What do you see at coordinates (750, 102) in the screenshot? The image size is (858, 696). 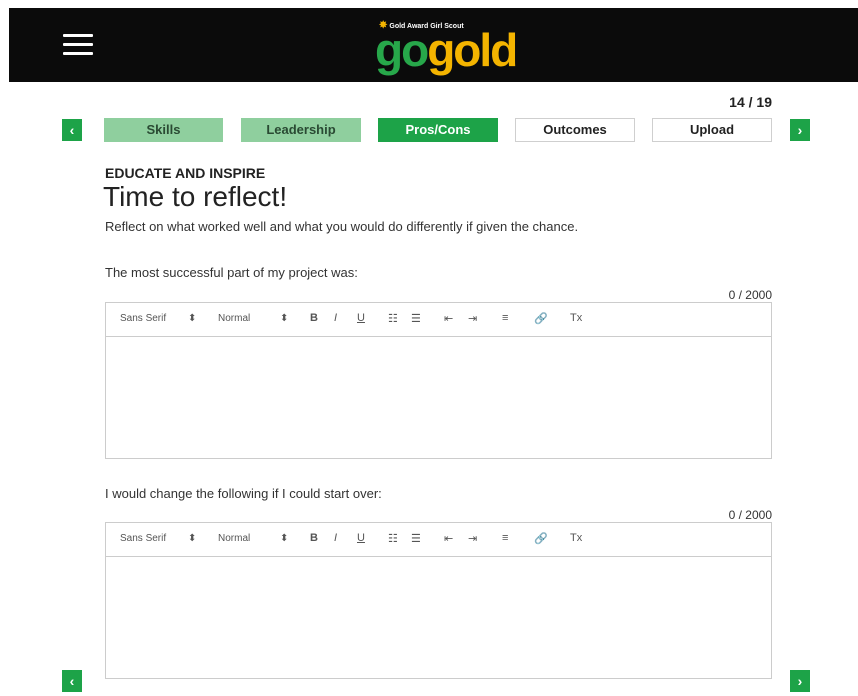 I see `page-counter: 14 / 19` at bounding box center [750, 102].